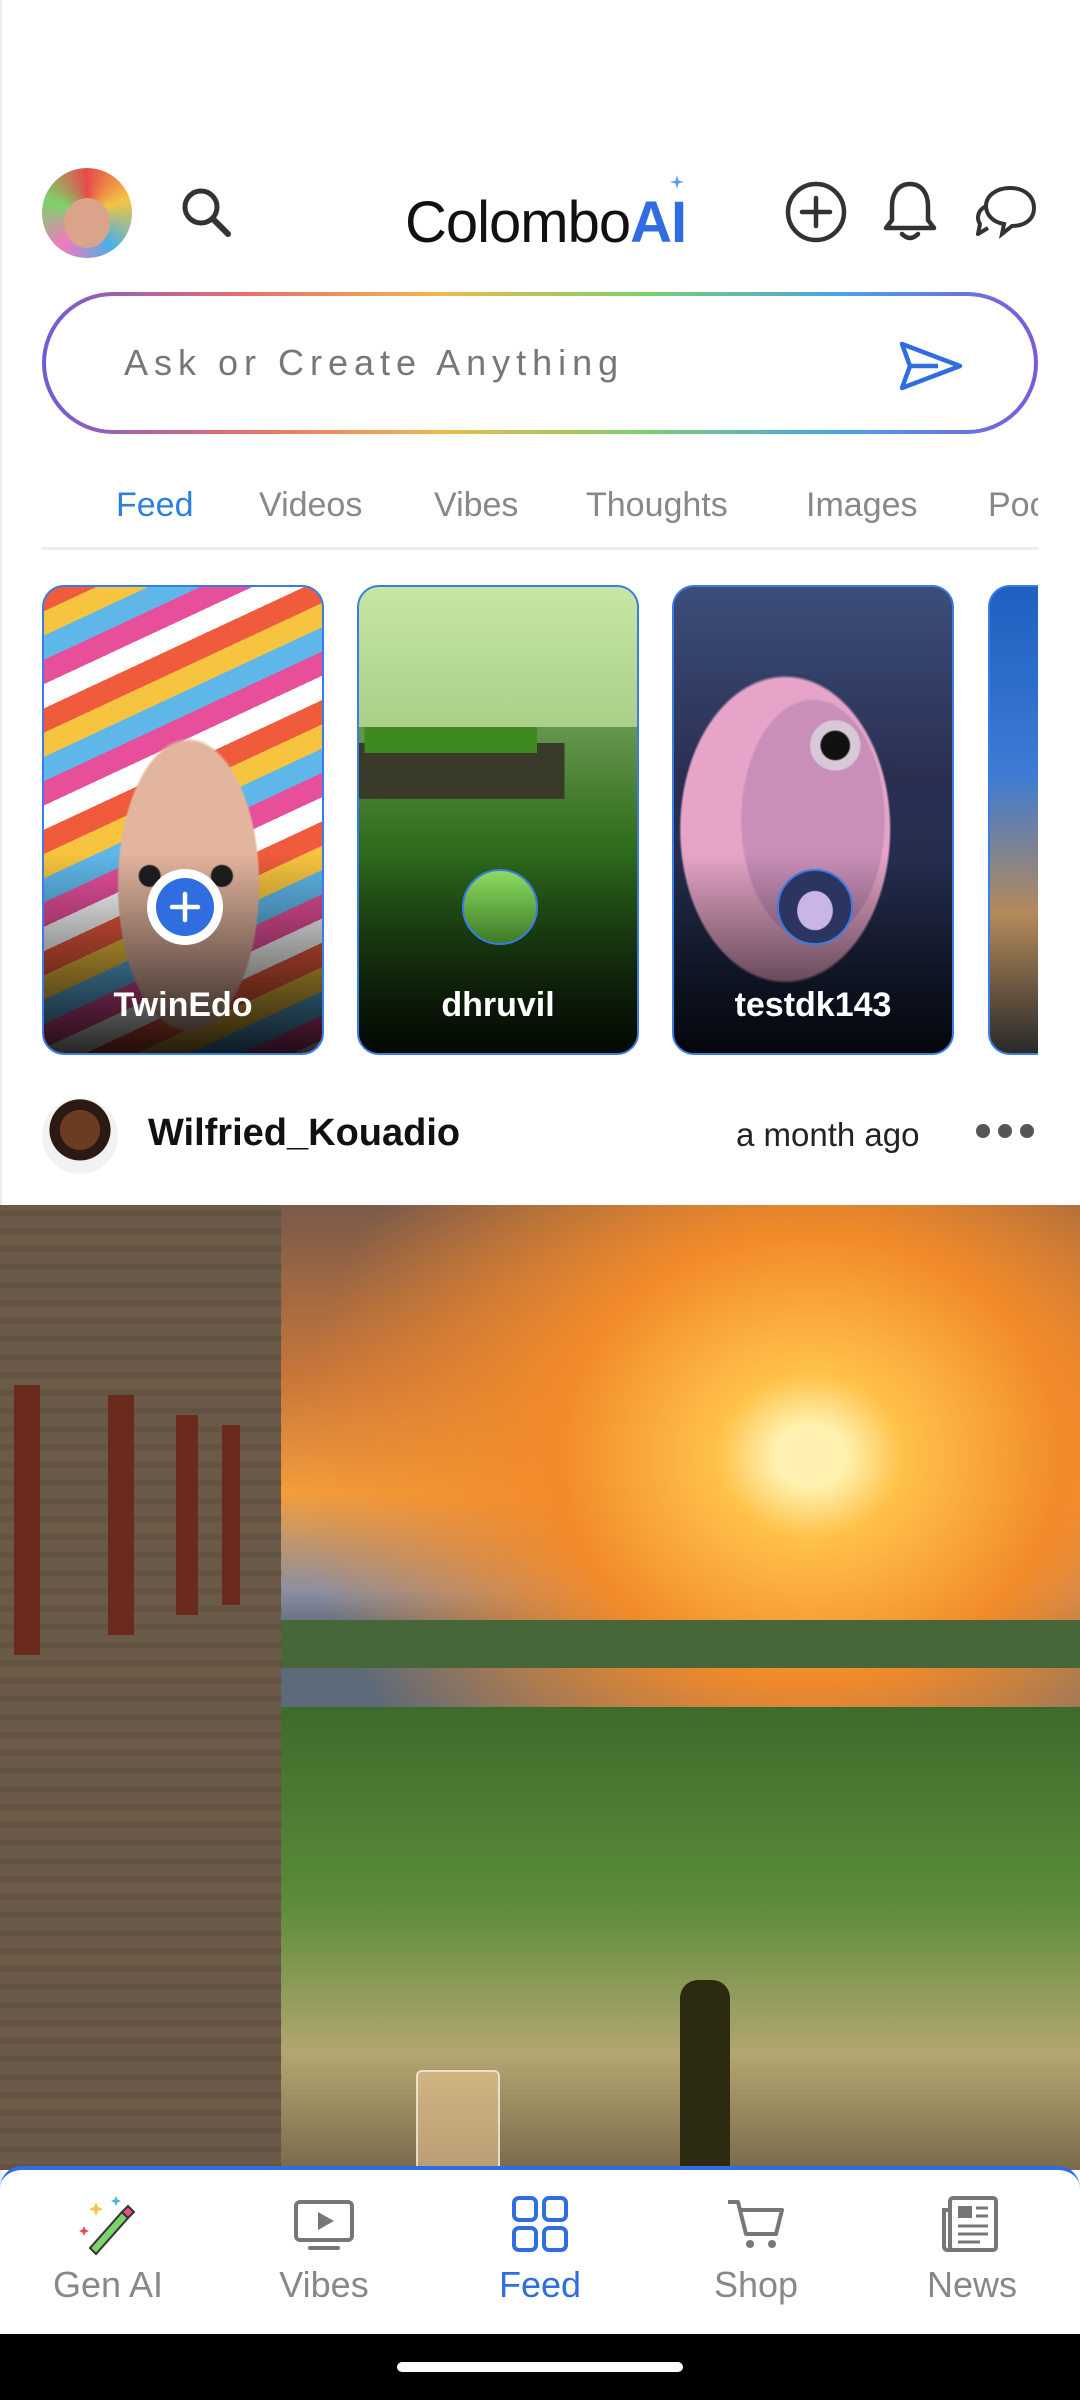 This screenshot has height=2400, width=1080. What do you see at coordinates (677, 182) in the screenshot?
I see `sparkle-icon` at bounding box center [677, 182].